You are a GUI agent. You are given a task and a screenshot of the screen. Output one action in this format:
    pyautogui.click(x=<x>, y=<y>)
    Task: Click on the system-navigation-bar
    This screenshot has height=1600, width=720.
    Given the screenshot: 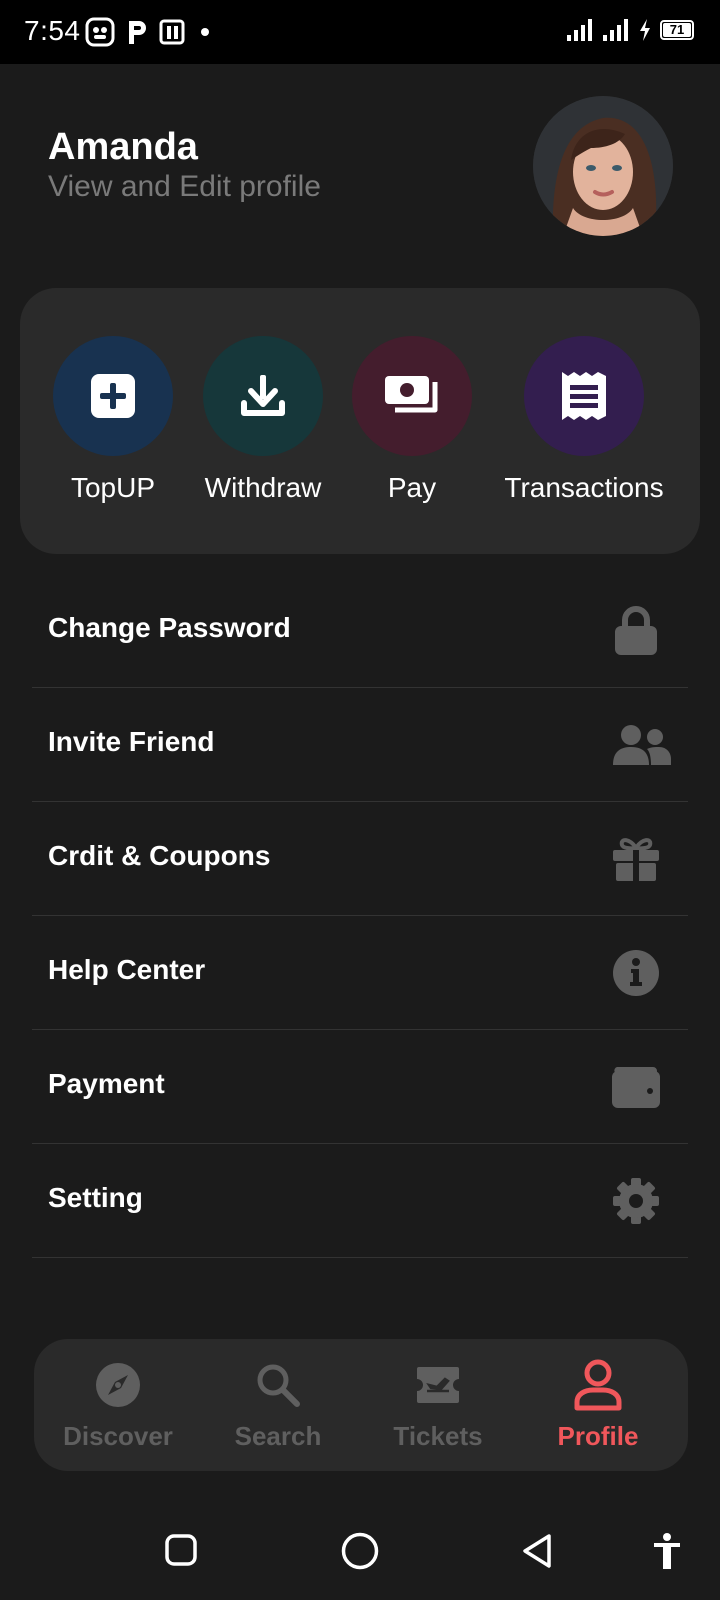 What is the action you would take?
    pyautogui.click(x=360, y=1550)
    